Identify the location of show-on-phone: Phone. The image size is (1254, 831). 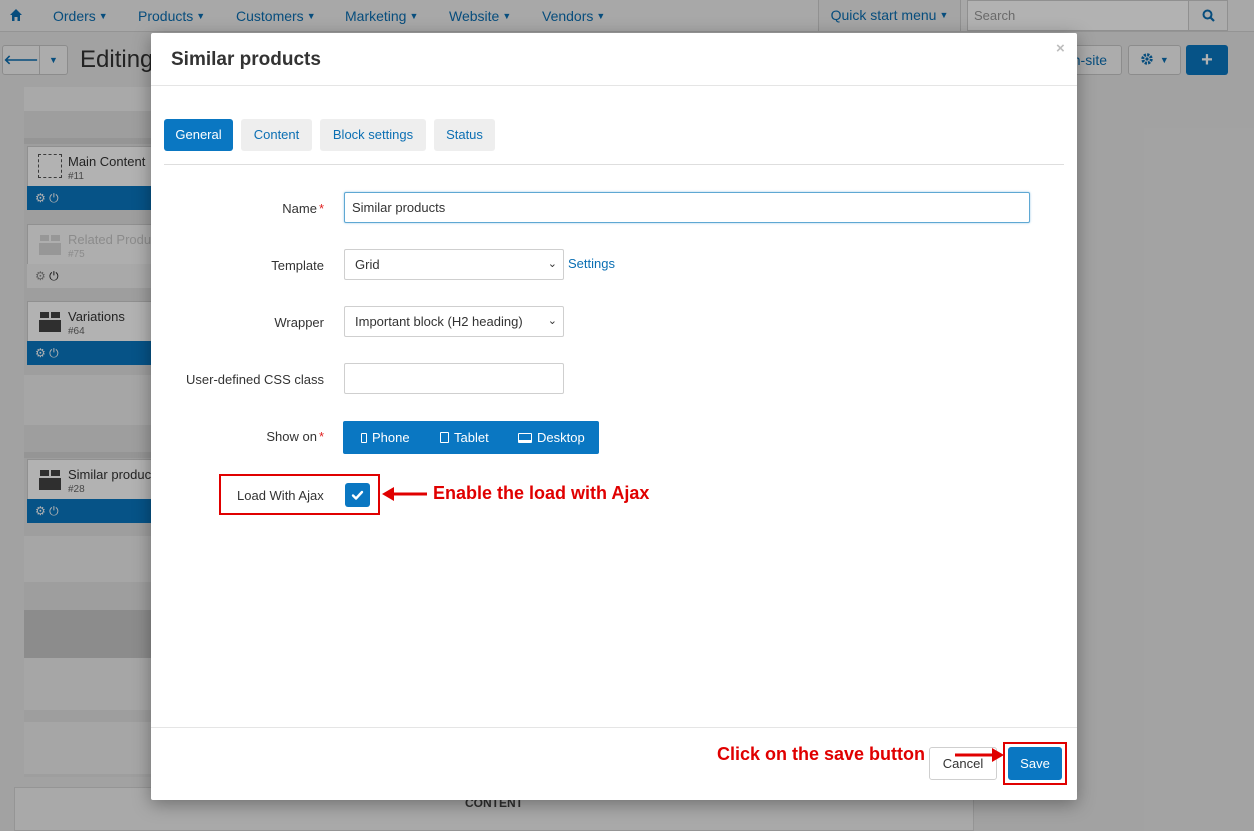
(385, 437).